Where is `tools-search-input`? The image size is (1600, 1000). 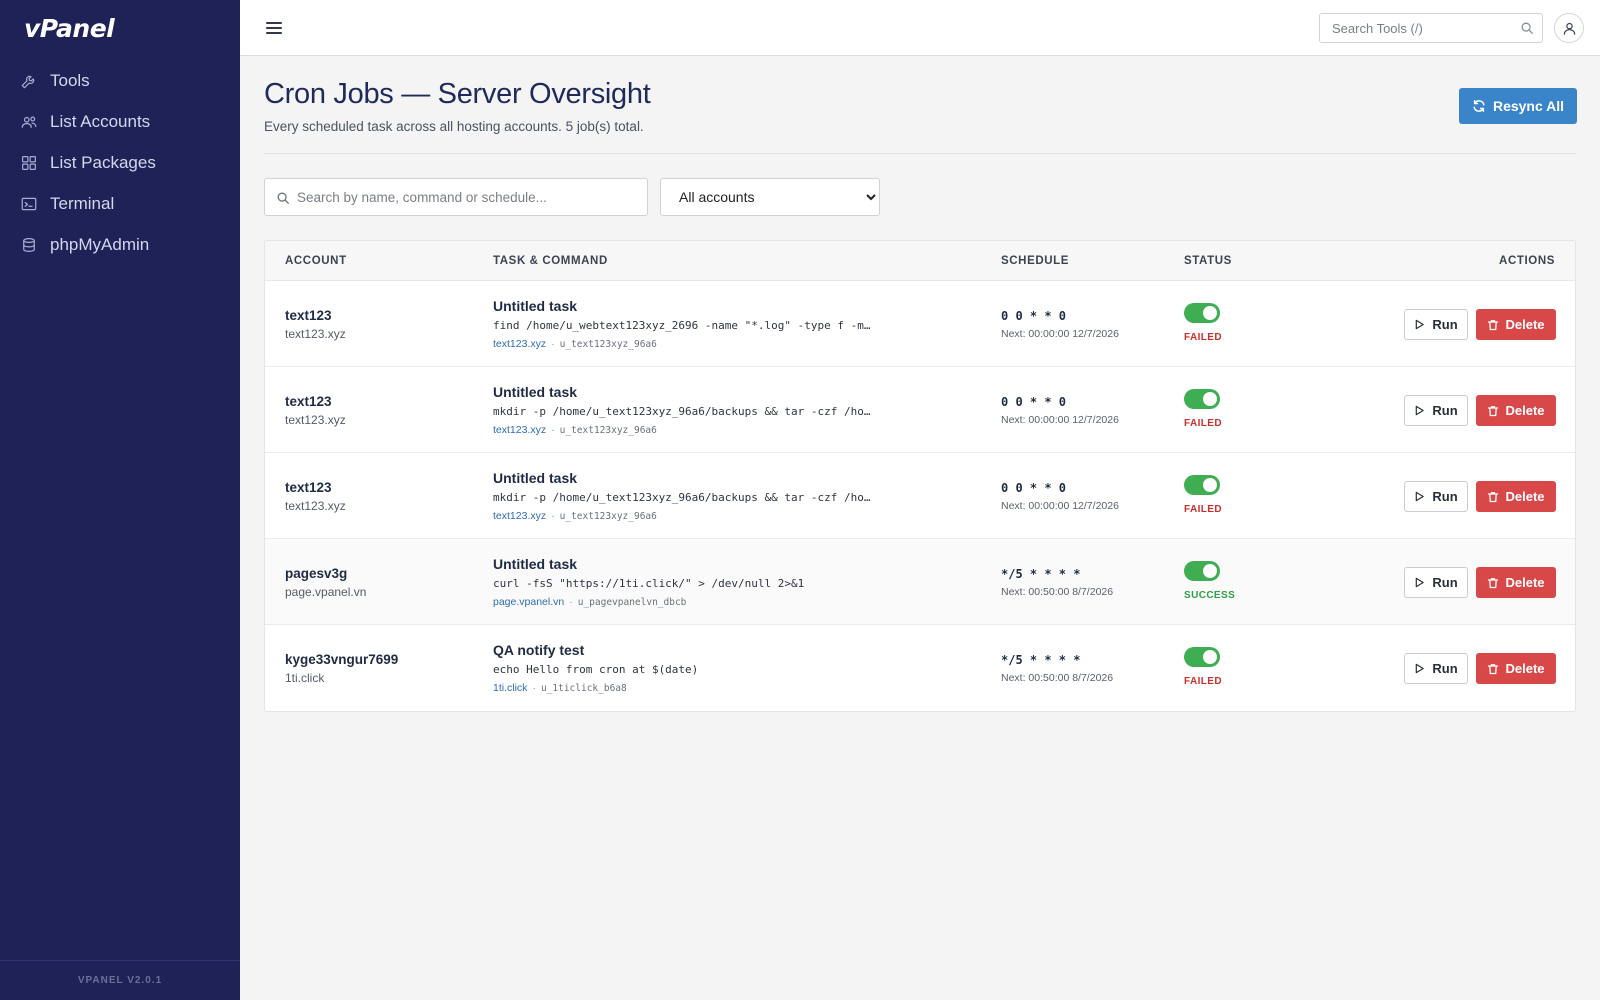
tools-search-input is located at coordinates (1415, 28).